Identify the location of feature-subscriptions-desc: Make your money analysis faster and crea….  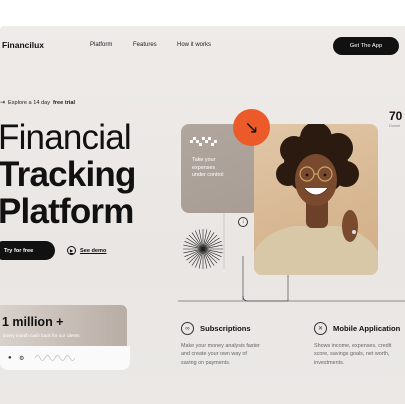
(220, 354).